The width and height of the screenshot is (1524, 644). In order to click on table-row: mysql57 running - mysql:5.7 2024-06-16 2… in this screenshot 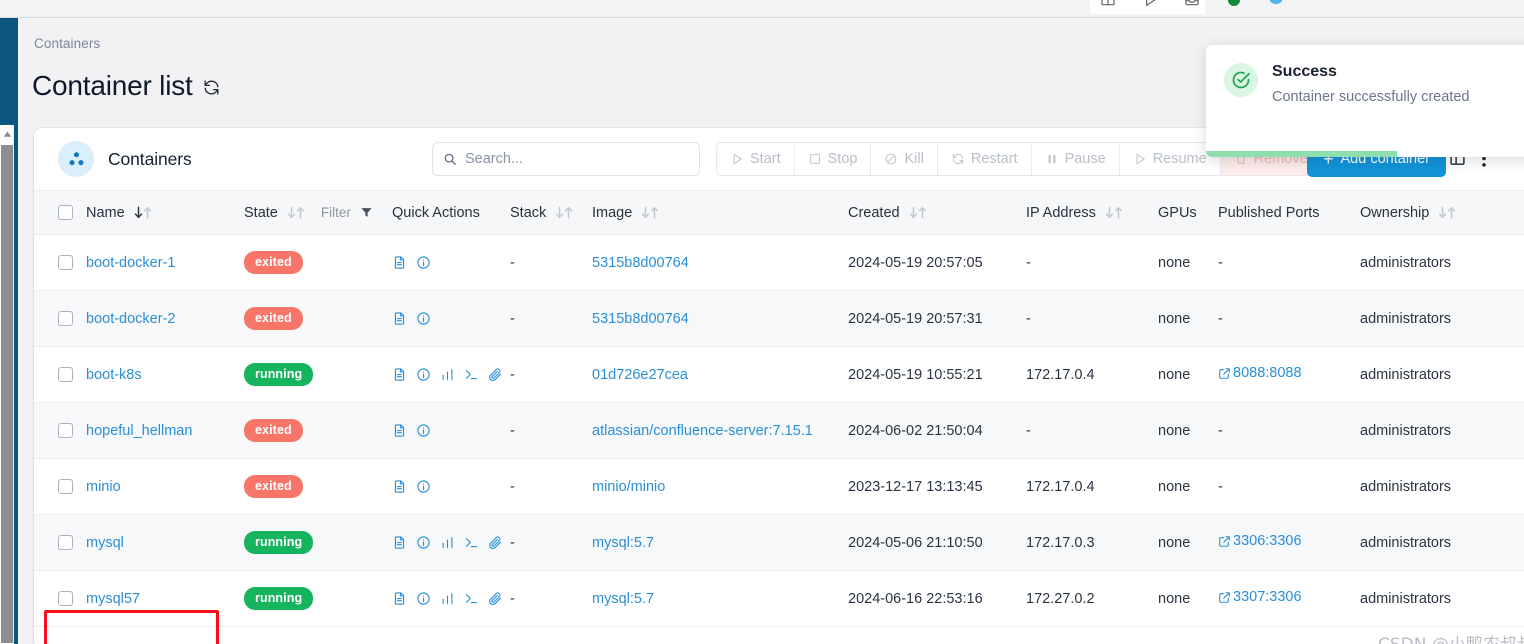, I will do `click(779, 598)`.